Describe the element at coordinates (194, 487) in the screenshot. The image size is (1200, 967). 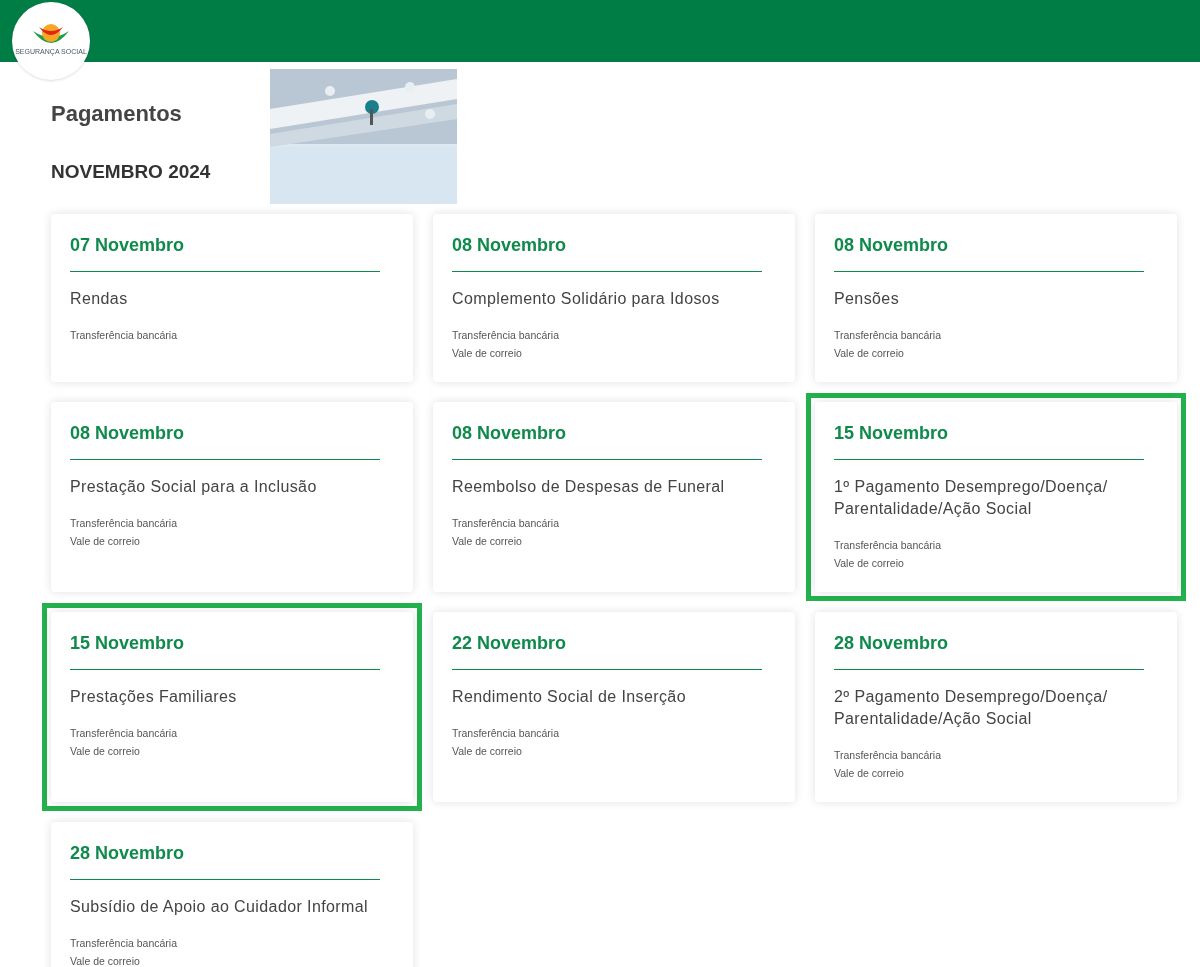
I see `card-title: Prestação Social para a Inclusão` at that location.